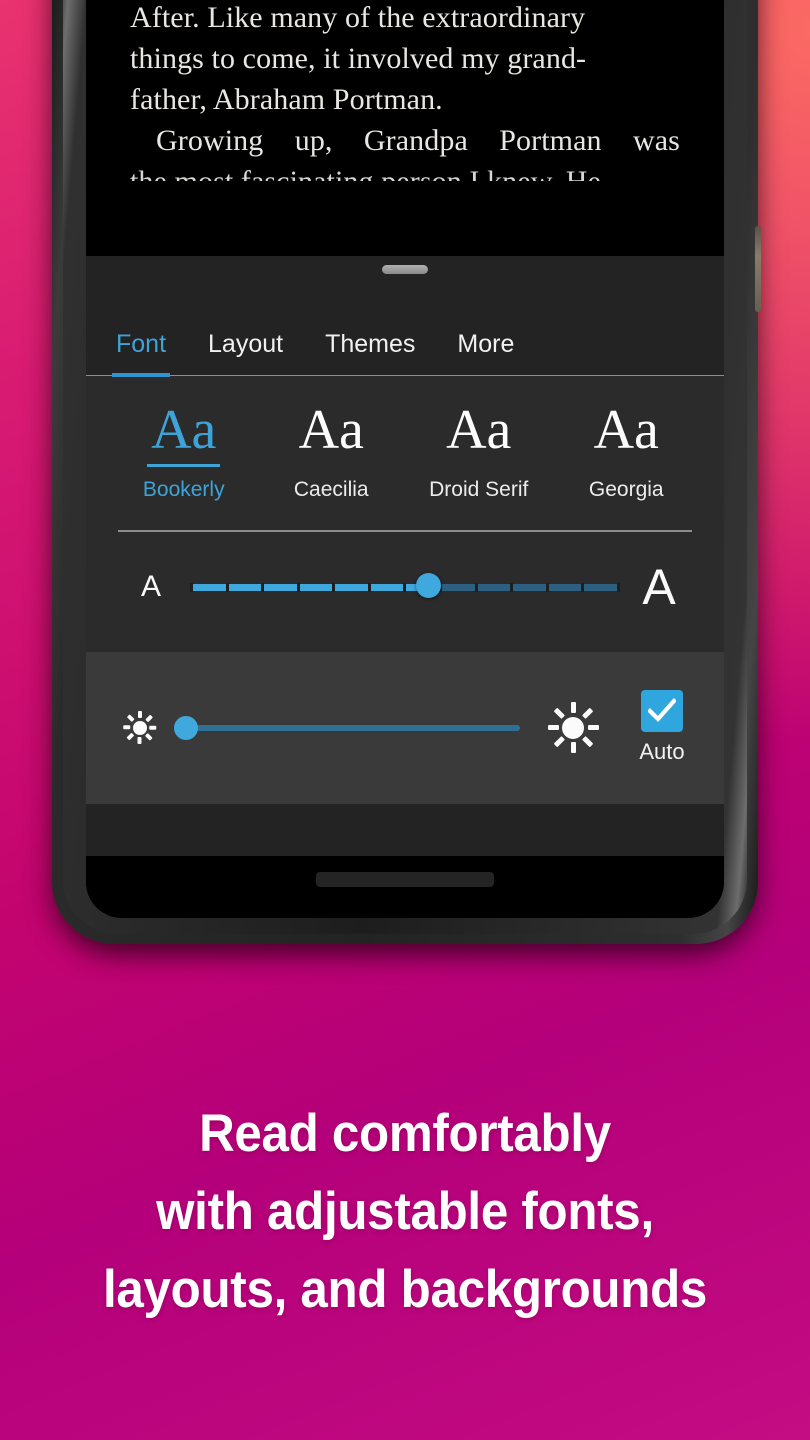 The image size is (810, 1440). I want to click on auto-brightness-checkbox, so click(662, 711).